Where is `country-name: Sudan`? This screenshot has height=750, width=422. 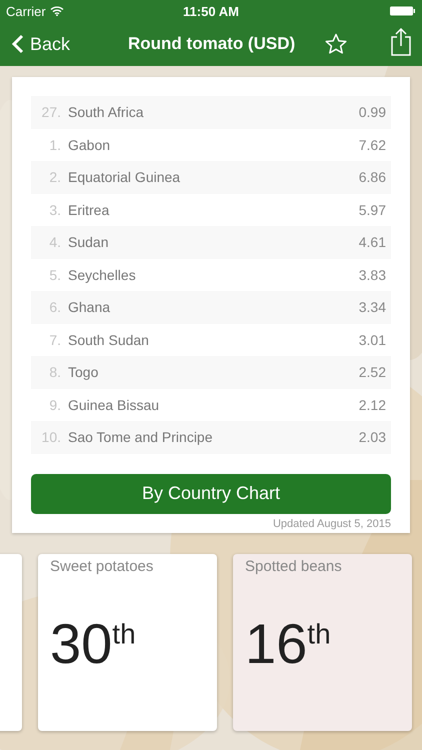 country-name: Sudan is located at coordinates (89, 242).